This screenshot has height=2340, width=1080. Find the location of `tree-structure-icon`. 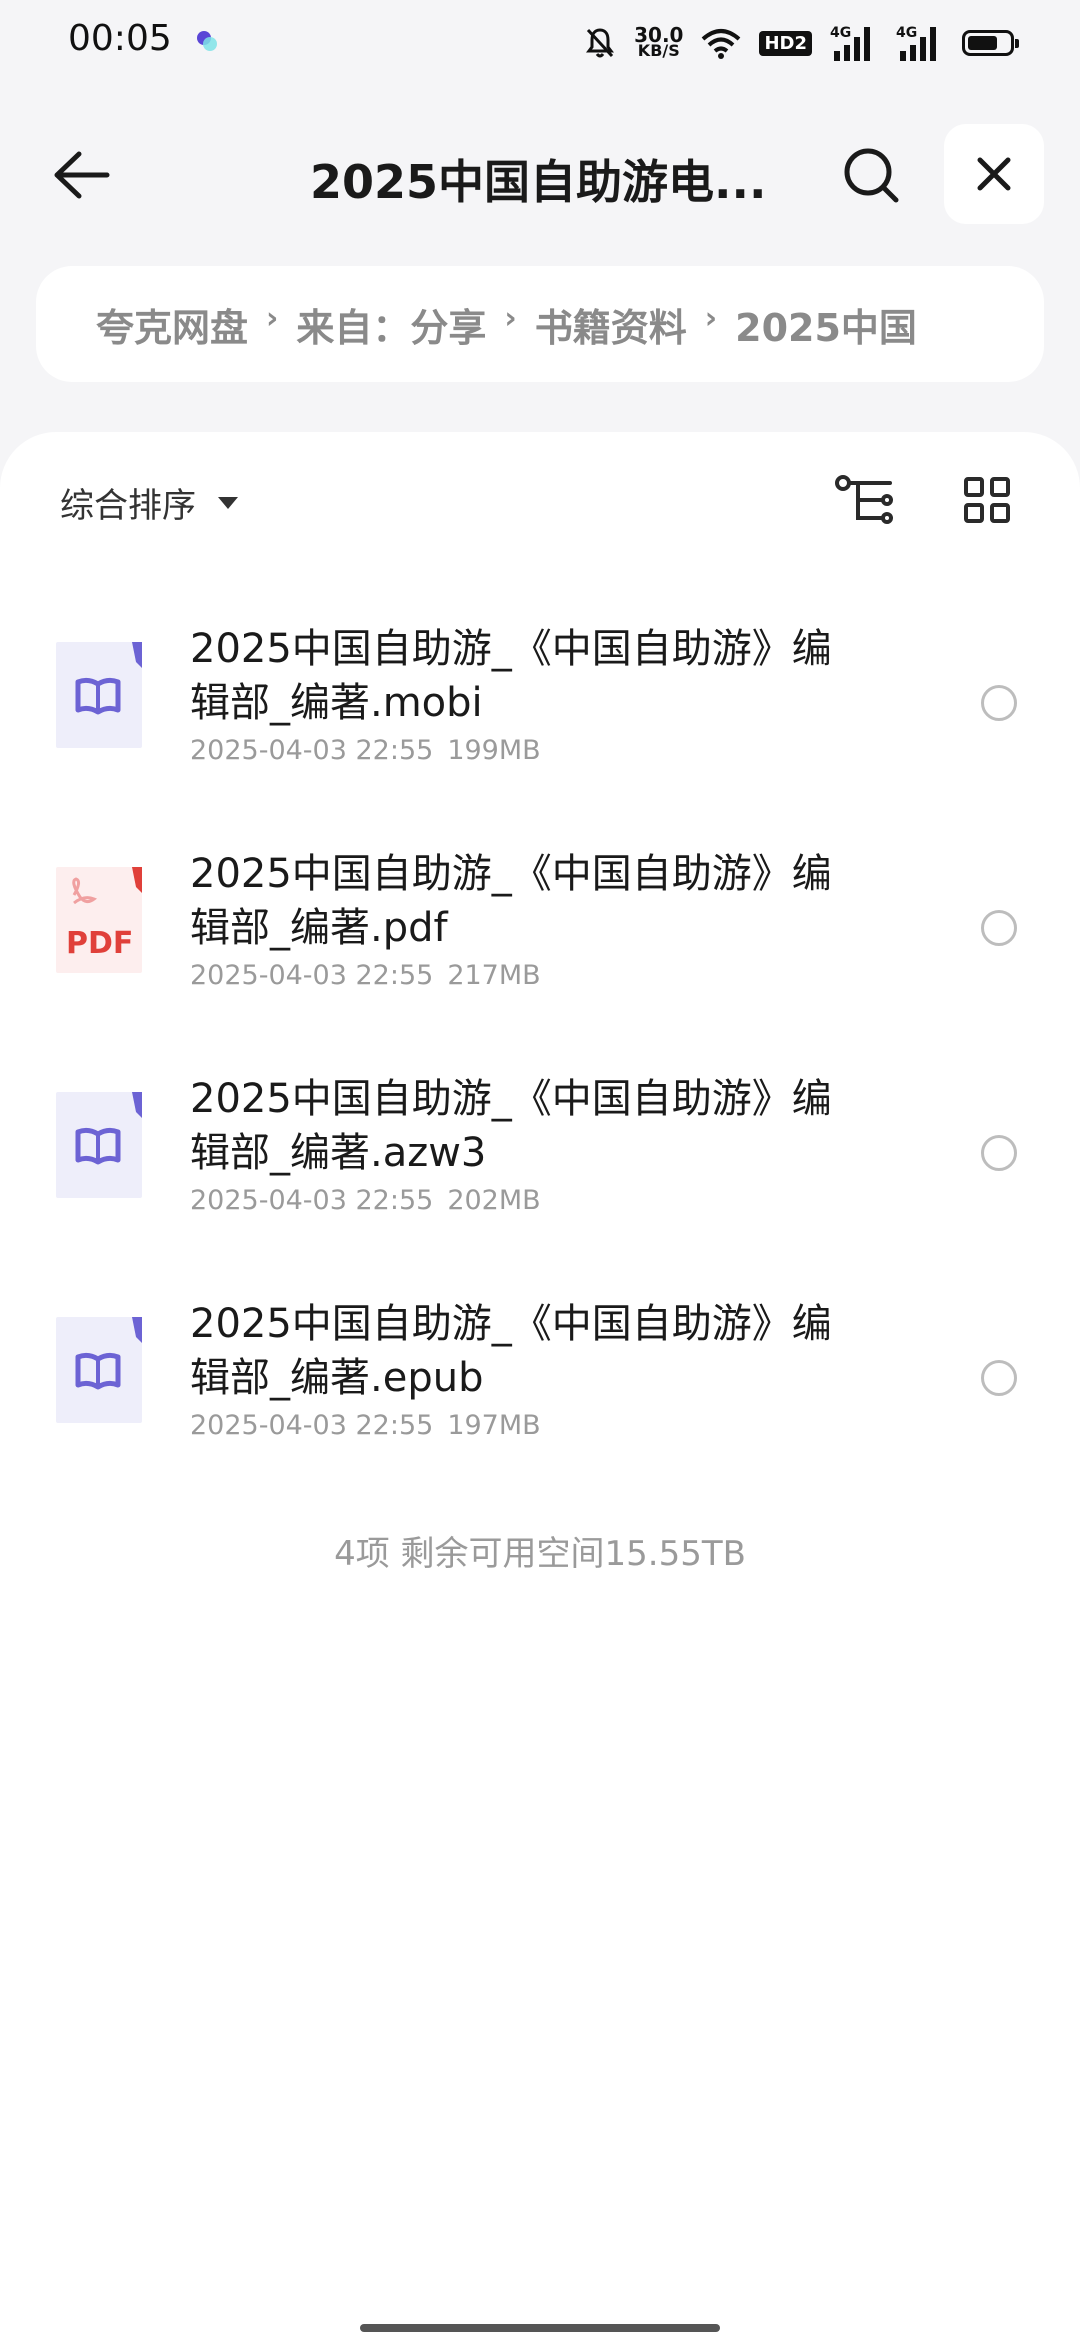

tree-structure-icon is located at coordinates (864, 499).